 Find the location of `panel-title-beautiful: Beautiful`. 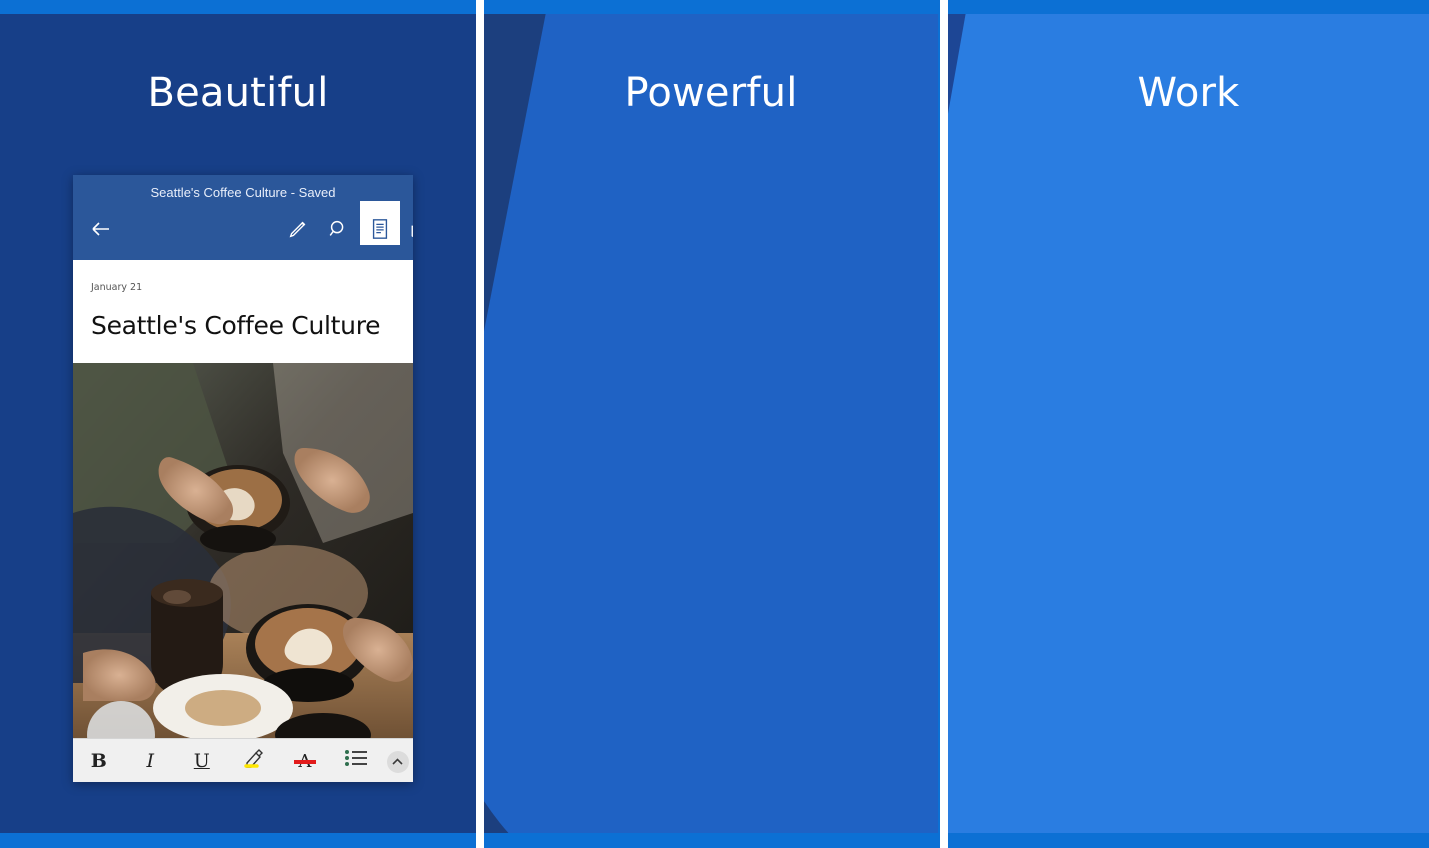

panel-title-beautiful: Beautiful is located at coordinates (238, 93).